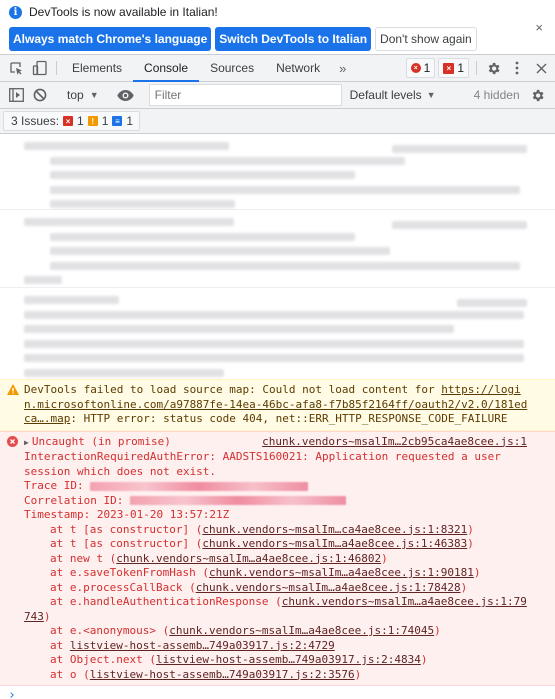 The width and height of the screenshot is (555, 699). I want to click on issue-warning-icon: !, so click(92, 121).